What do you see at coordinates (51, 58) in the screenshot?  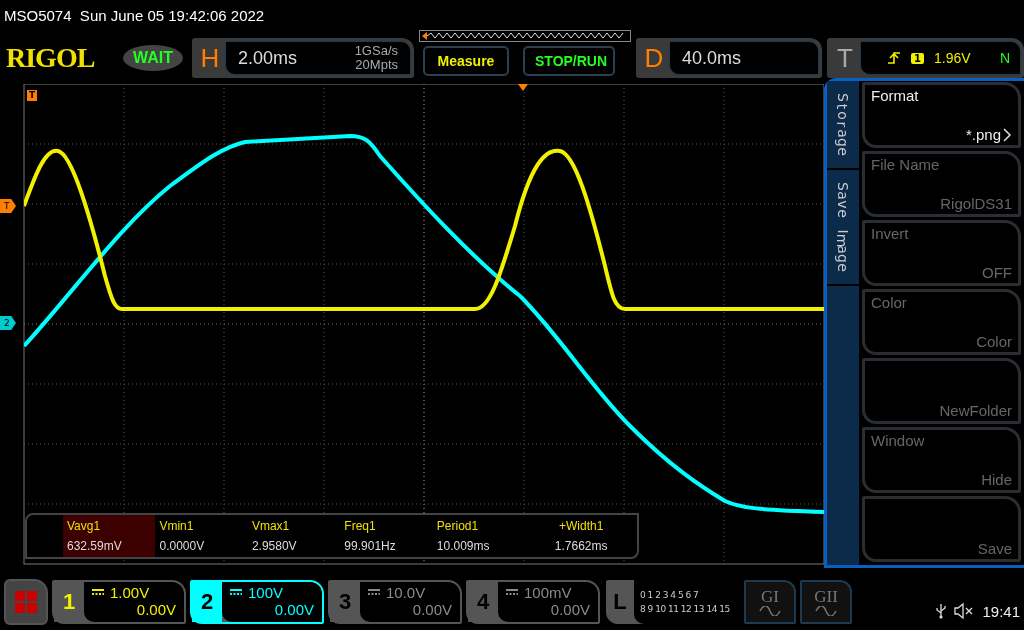 I see `brand-logo: RIGOL` at bounding box center [51, 58].